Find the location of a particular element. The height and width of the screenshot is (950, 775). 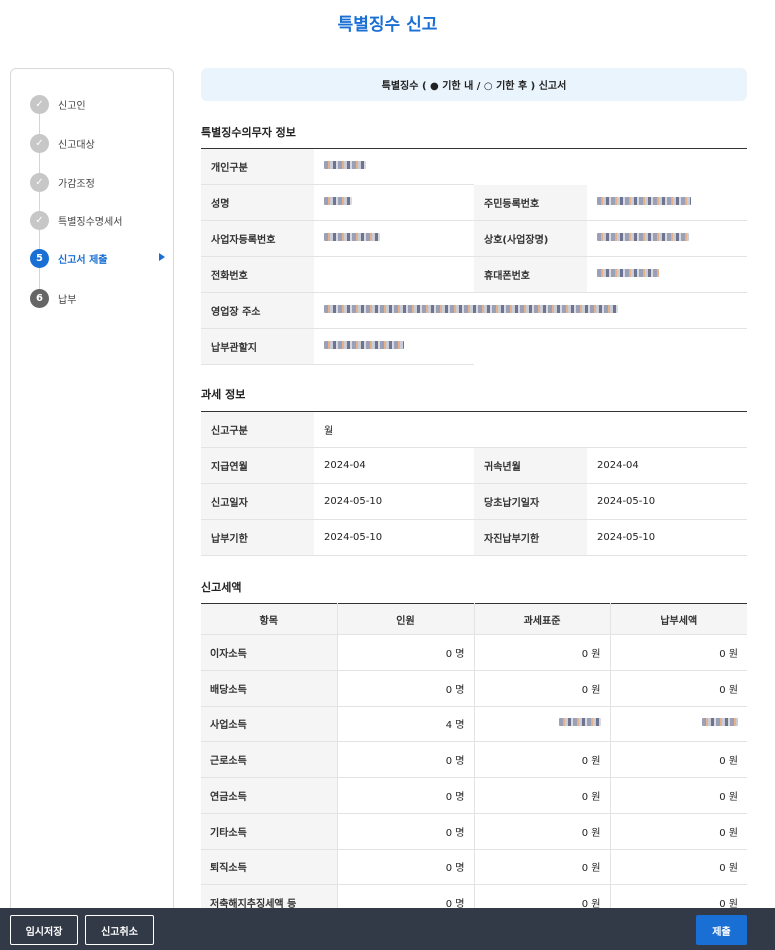

row-item: 퇴직소득 is located at coordinates (269, 867).